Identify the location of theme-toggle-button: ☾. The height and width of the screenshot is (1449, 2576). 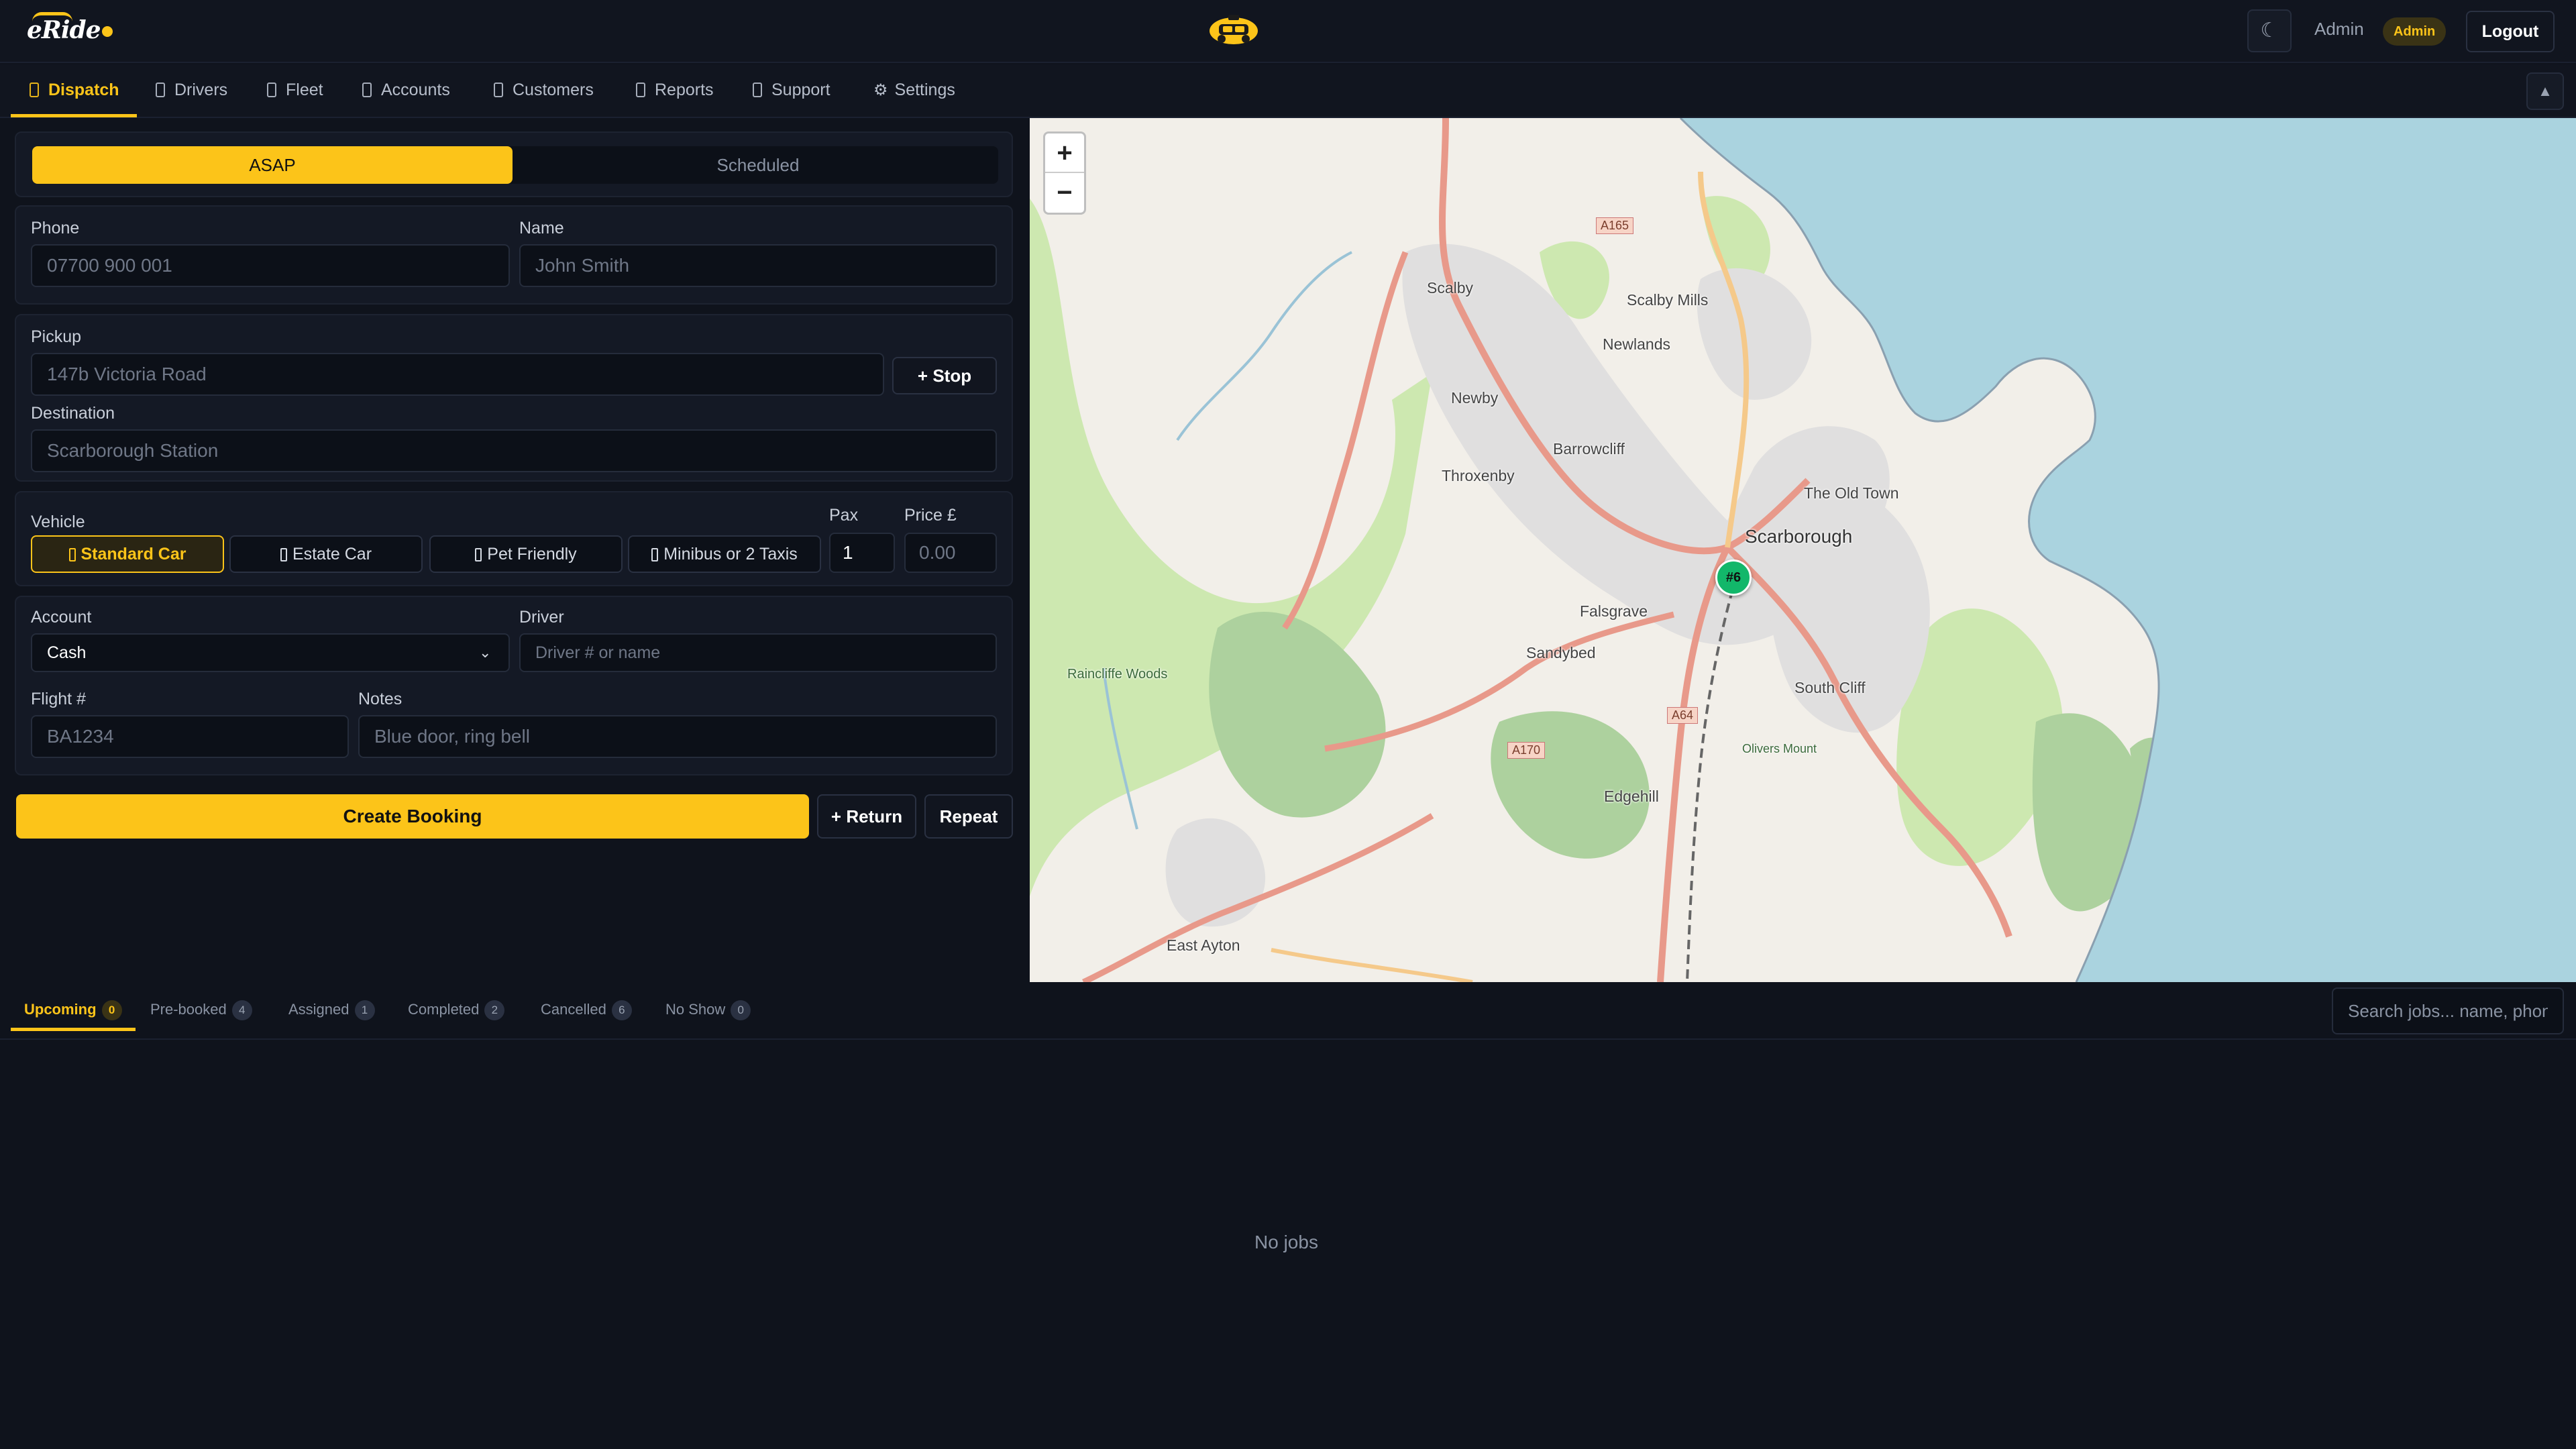
(2269, 30).